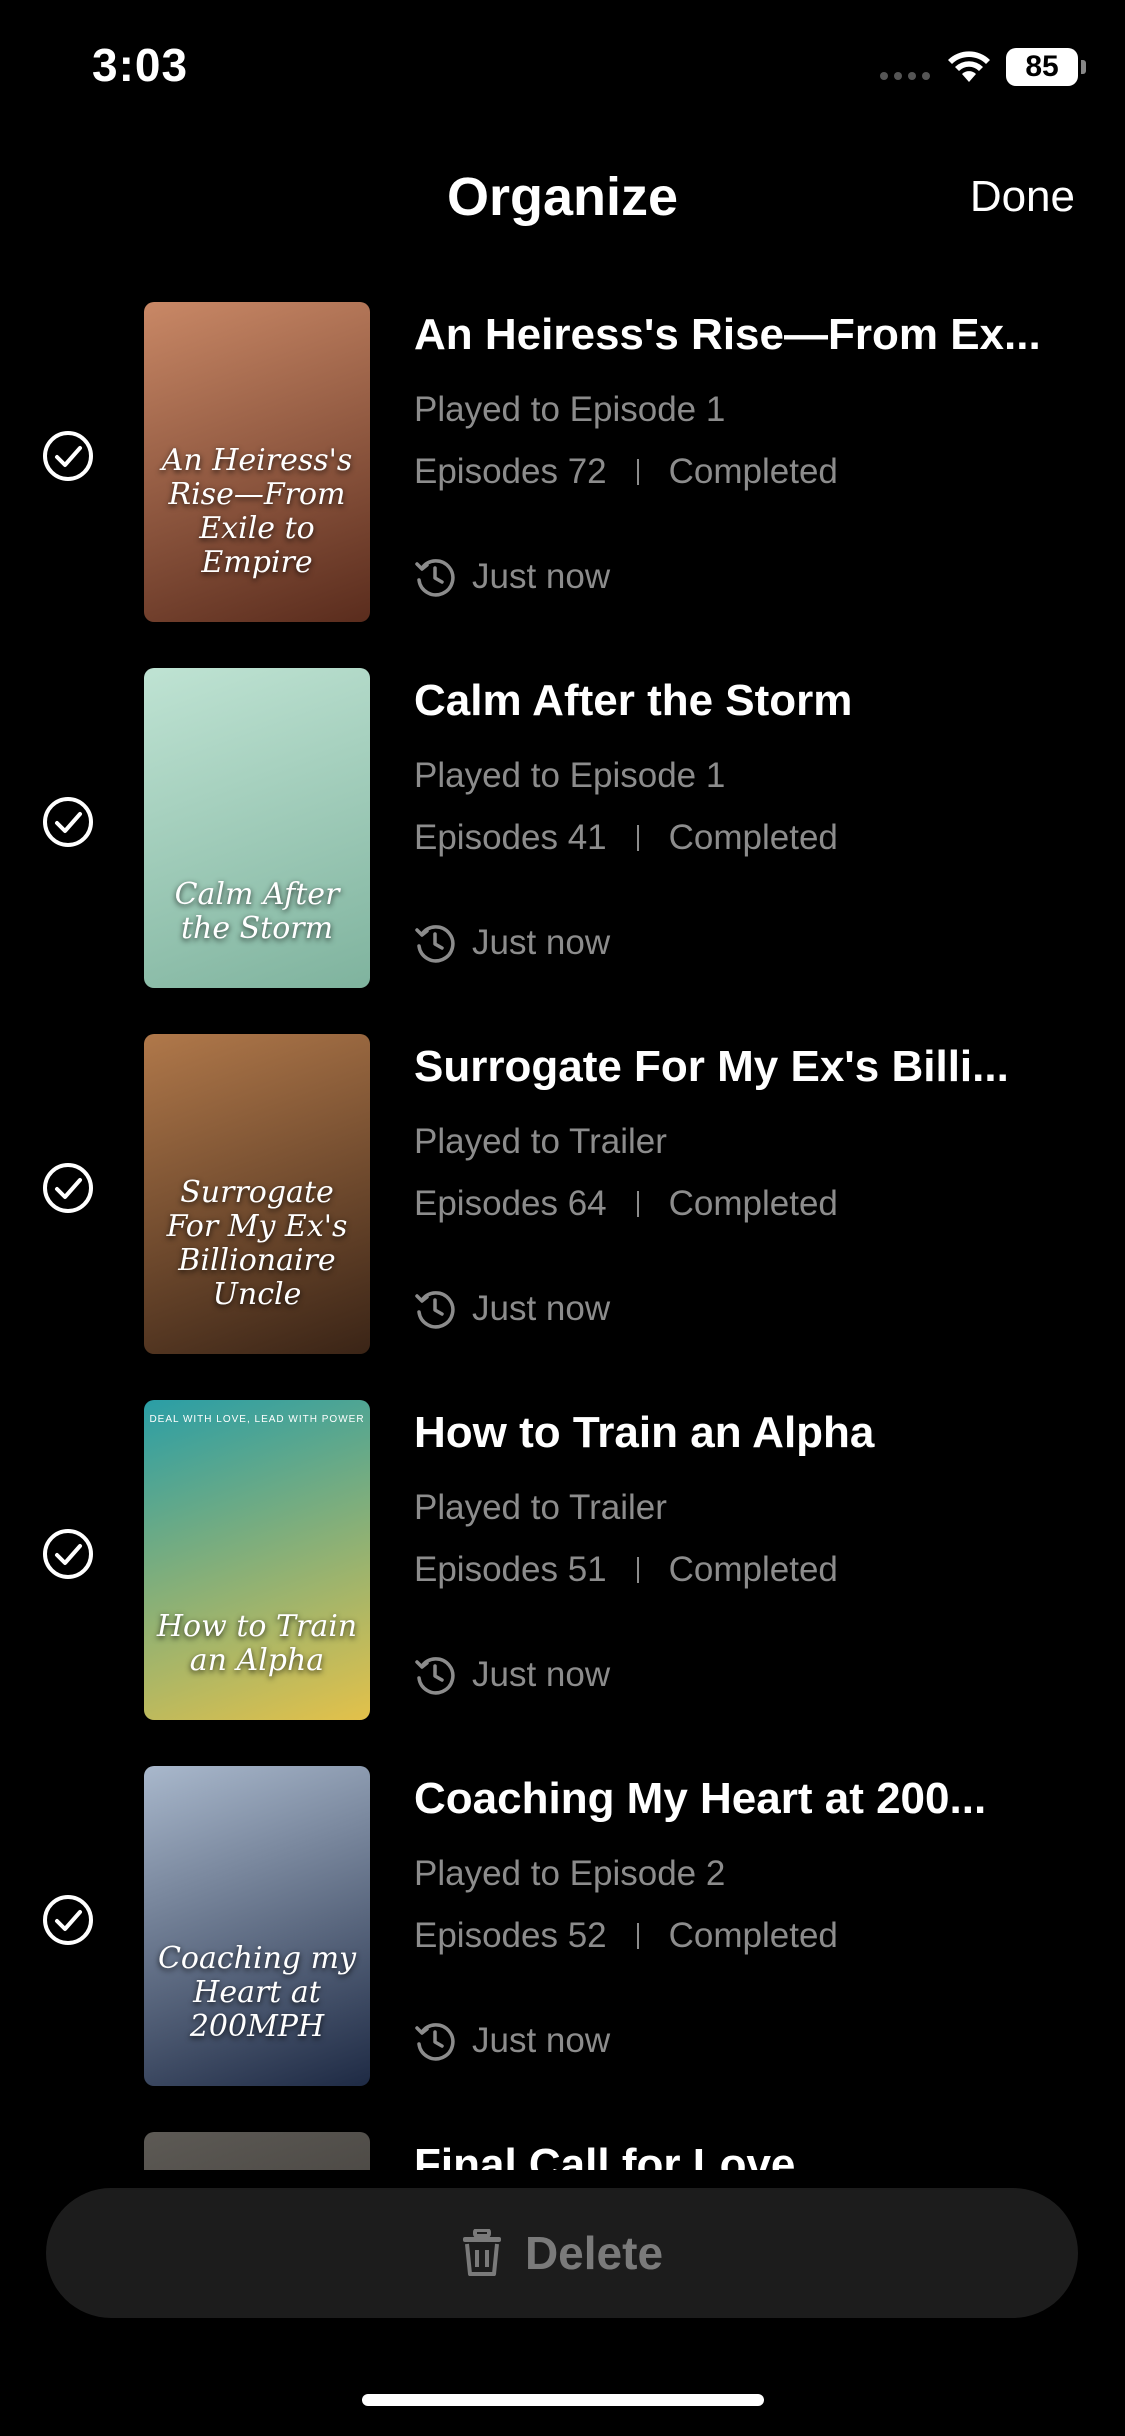  What do you see at coordinates (257, 1926) in the screenshot?
I see `poster-thumbnail: Coaching my Heart at 200MPH` at bounding box center [257, 1926].